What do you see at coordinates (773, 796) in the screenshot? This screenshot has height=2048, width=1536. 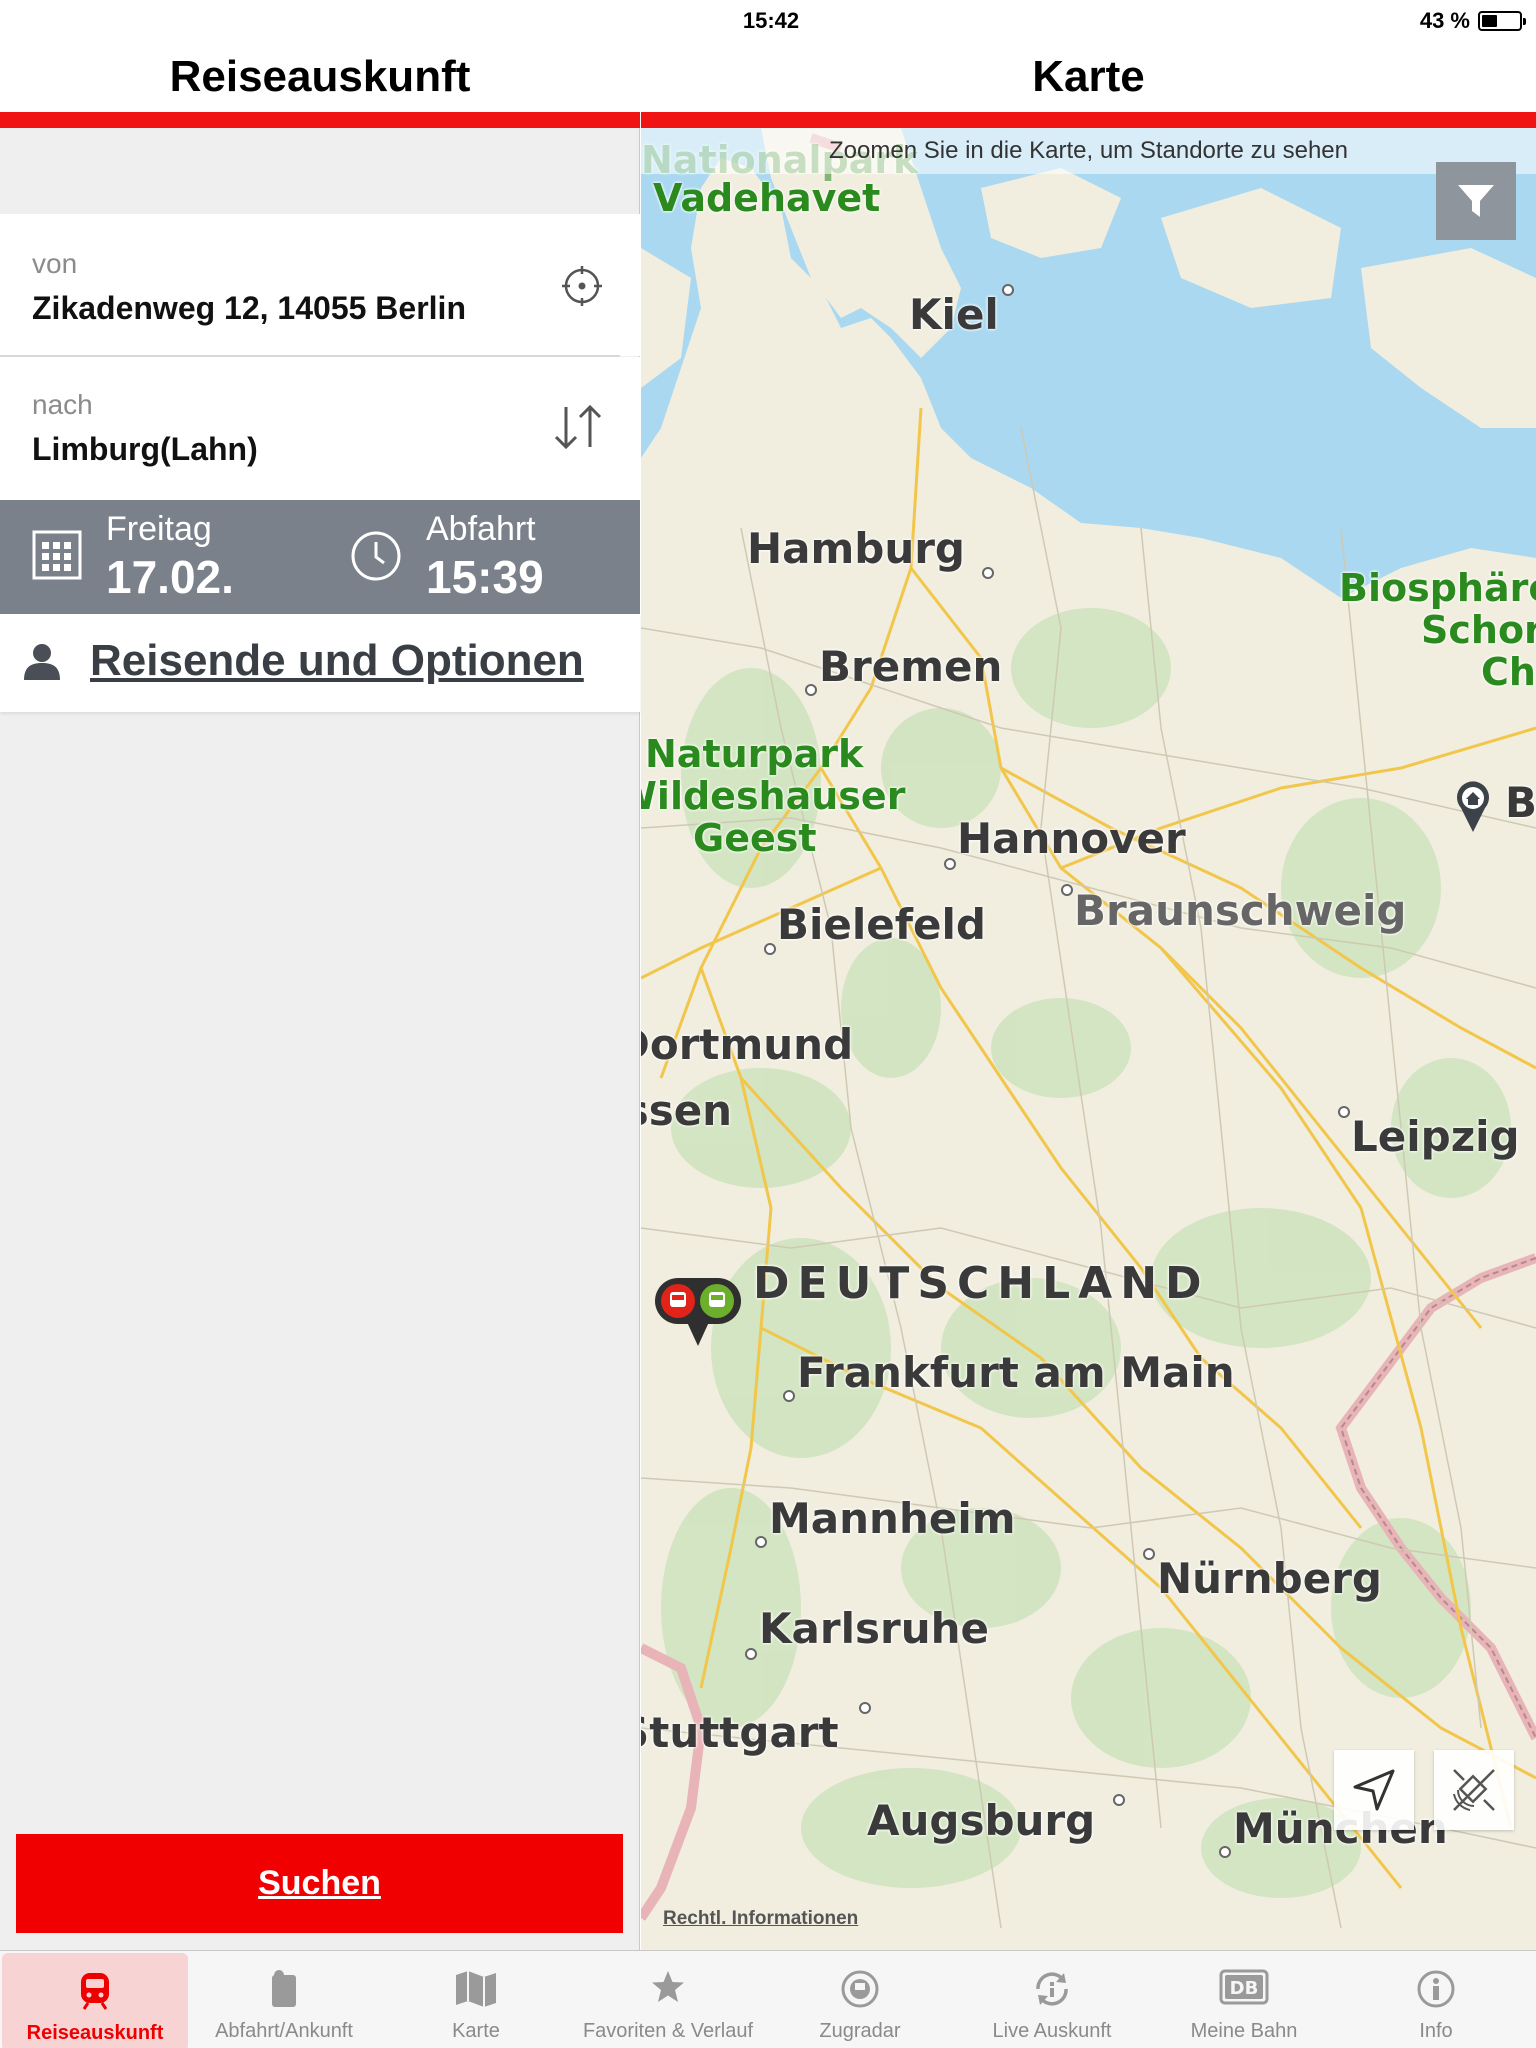 I see `map-label-wildeshauser: Wildeshauser` at bounding box center [773, 796].